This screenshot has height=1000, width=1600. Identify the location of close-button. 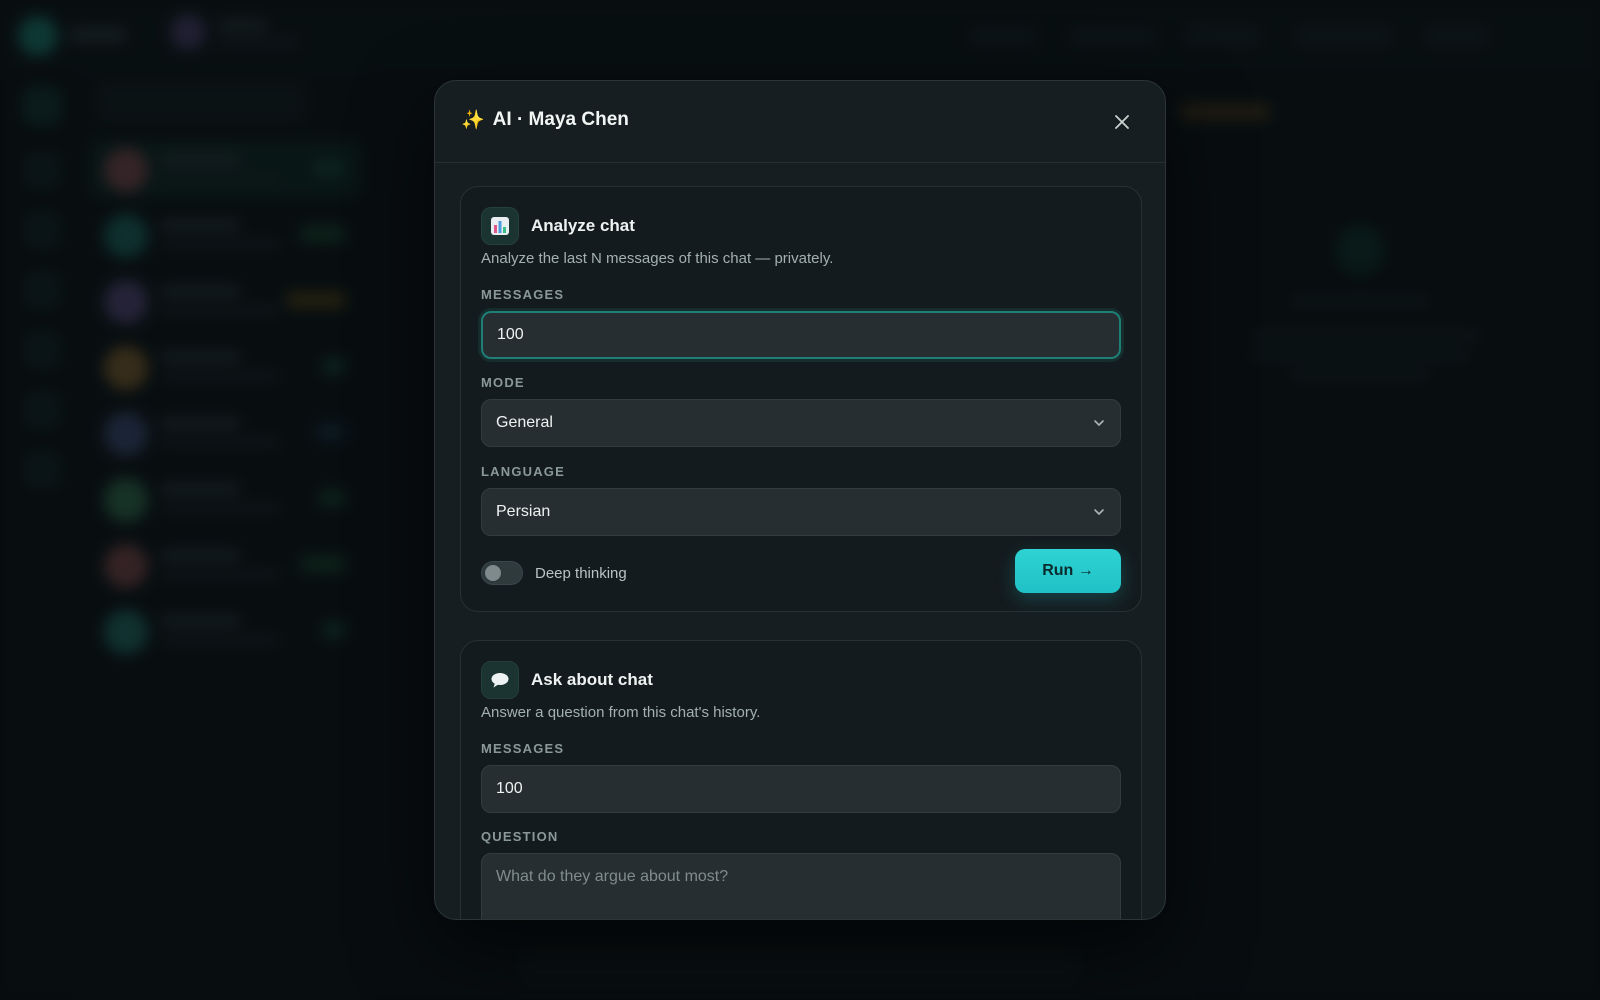
(1122, 122).